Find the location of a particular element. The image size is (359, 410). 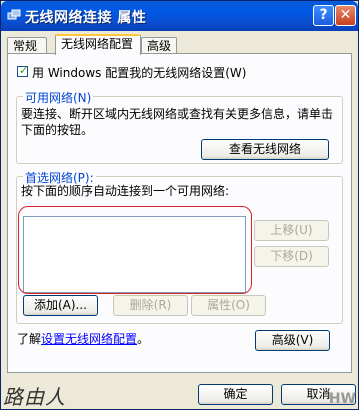

highlight-annotation is located at coordinates (135, 250).